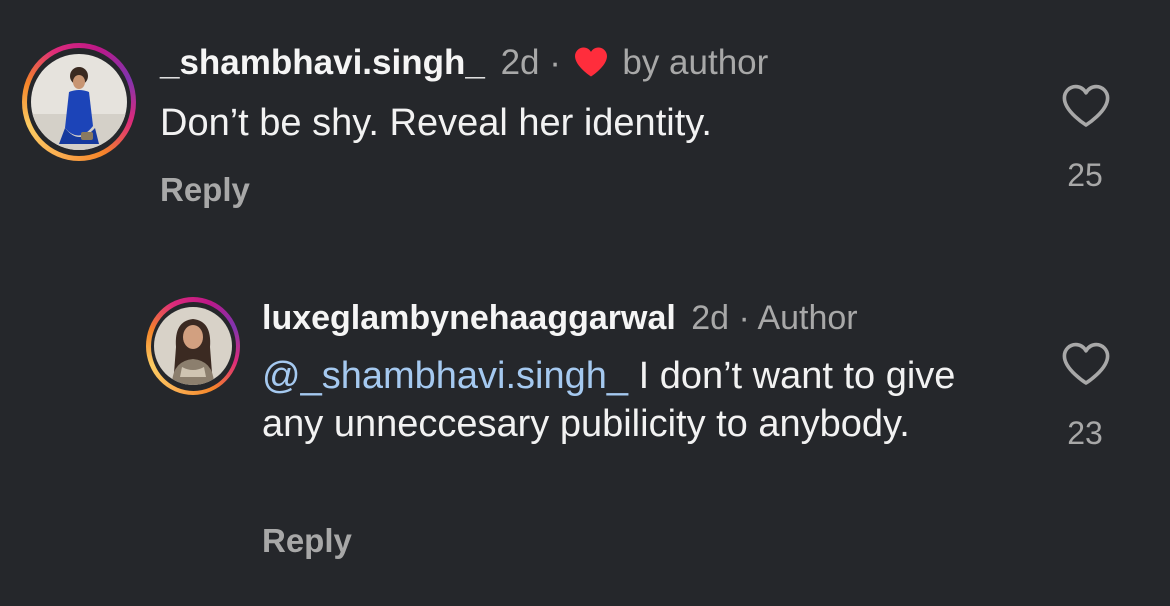  What do you see at coordinates (436, 123) in the screenshot?
I see `comment-text: Don’t be shy. Reveal her identity.` at bounding box center [436, 123].